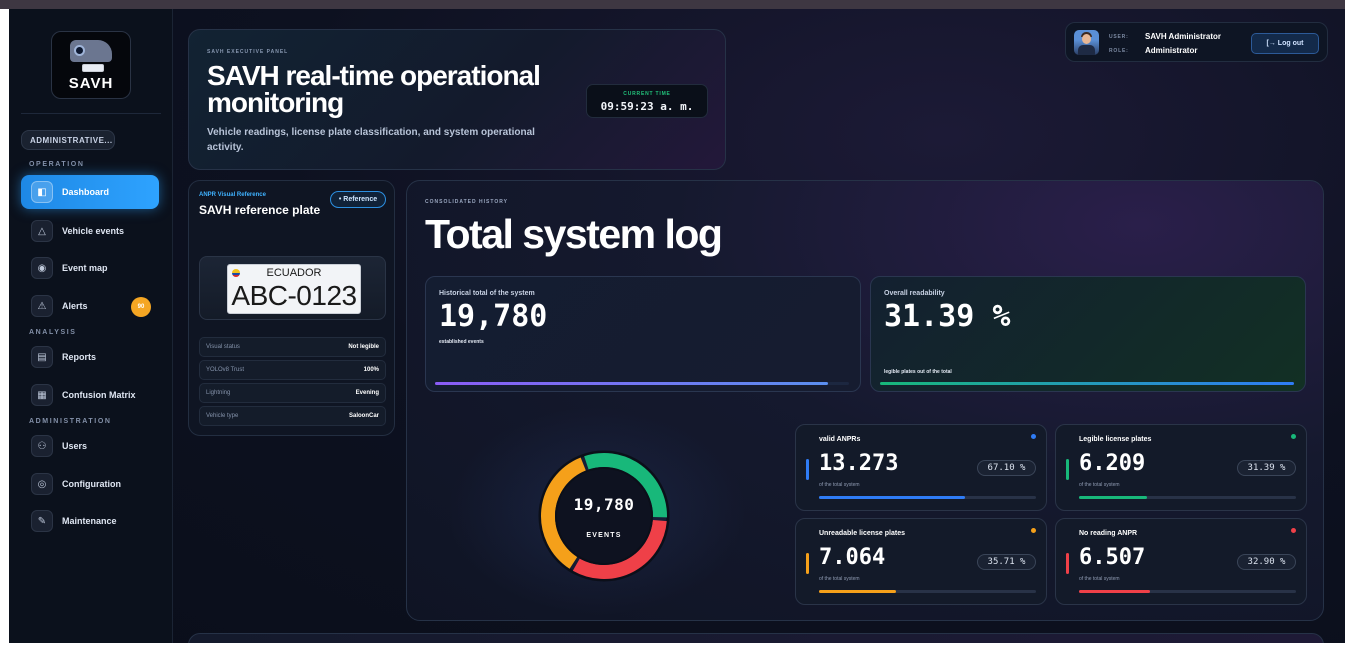  Describe the element at coordinates (1119, 37) in the screenshot. I see `user-label: USER:` at that location.